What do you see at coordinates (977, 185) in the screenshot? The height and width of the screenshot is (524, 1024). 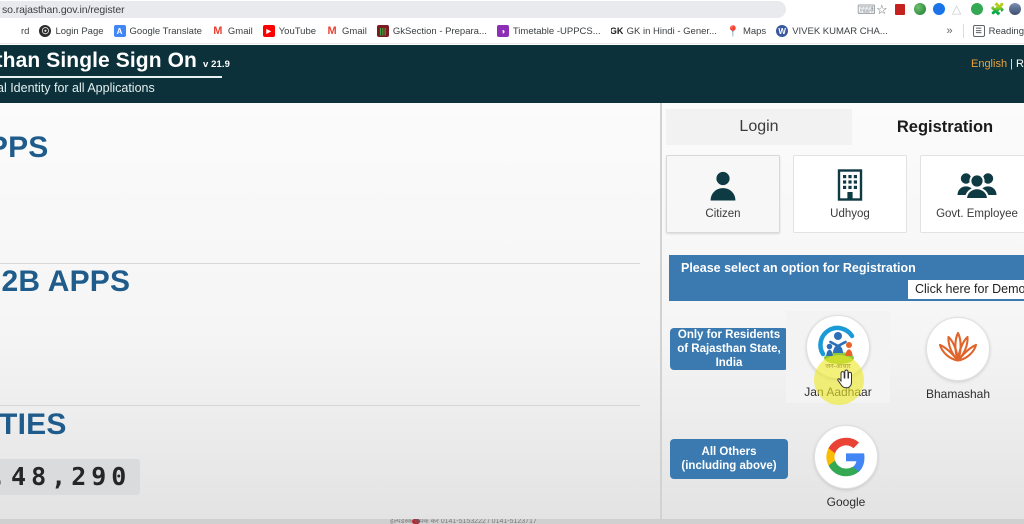 I see `group-people-icon` at bounding box center [977, 185].